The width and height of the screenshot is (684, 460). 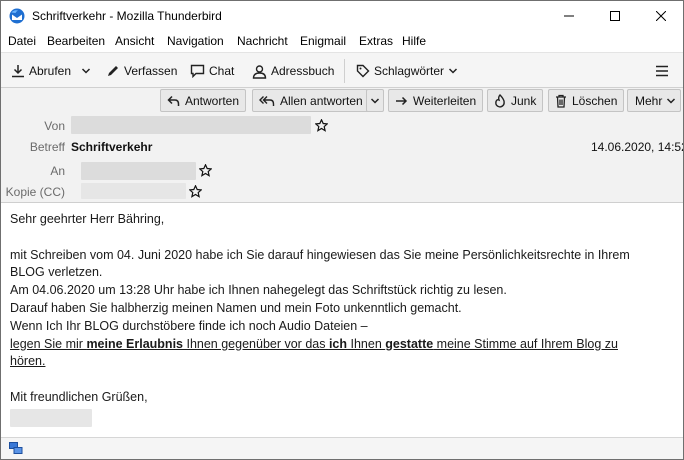 I want to click on more-label: Mehr, so click(x=649, y=100).